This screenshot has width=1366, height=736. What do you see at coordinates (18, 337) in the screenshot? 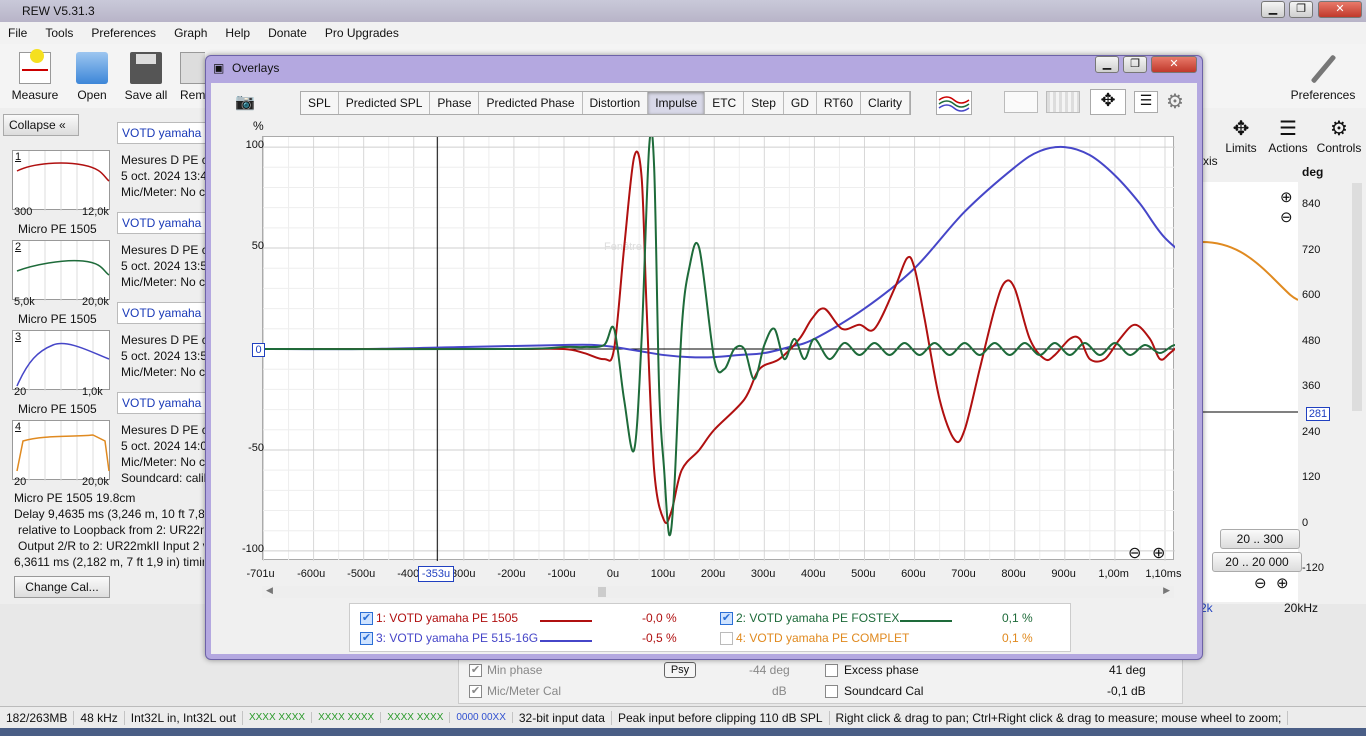
I see `measurement-number: 3` at bounding box center [18, 337].